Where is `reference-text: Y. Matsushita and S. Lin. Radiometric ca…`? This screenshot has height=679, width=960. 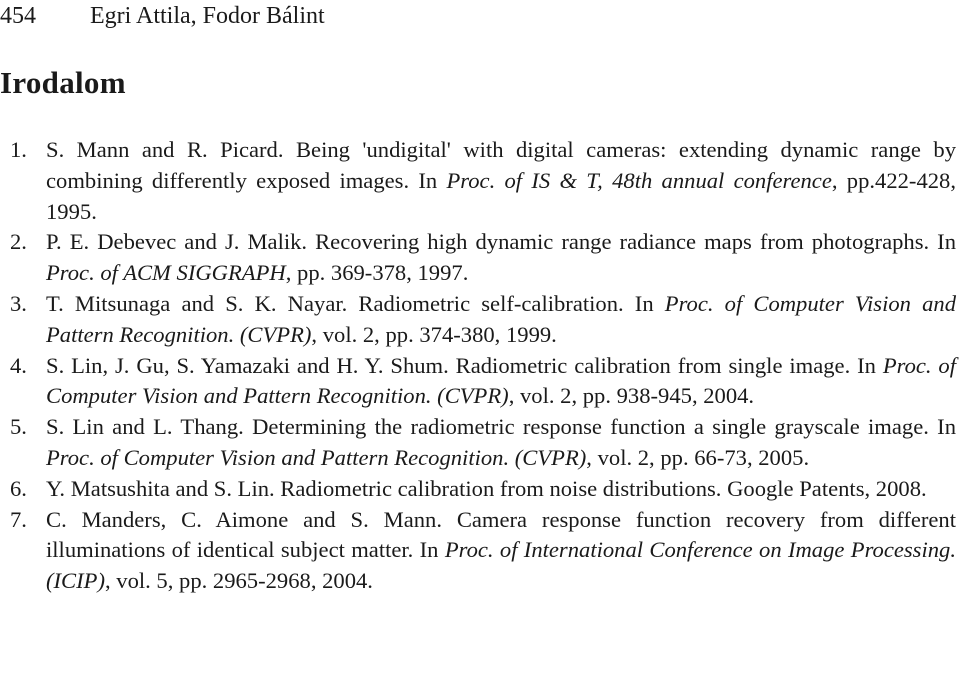 reference-text: Y. Matsushita and S. Lin. Radiometric ca… is located at coordinates (486, 488).